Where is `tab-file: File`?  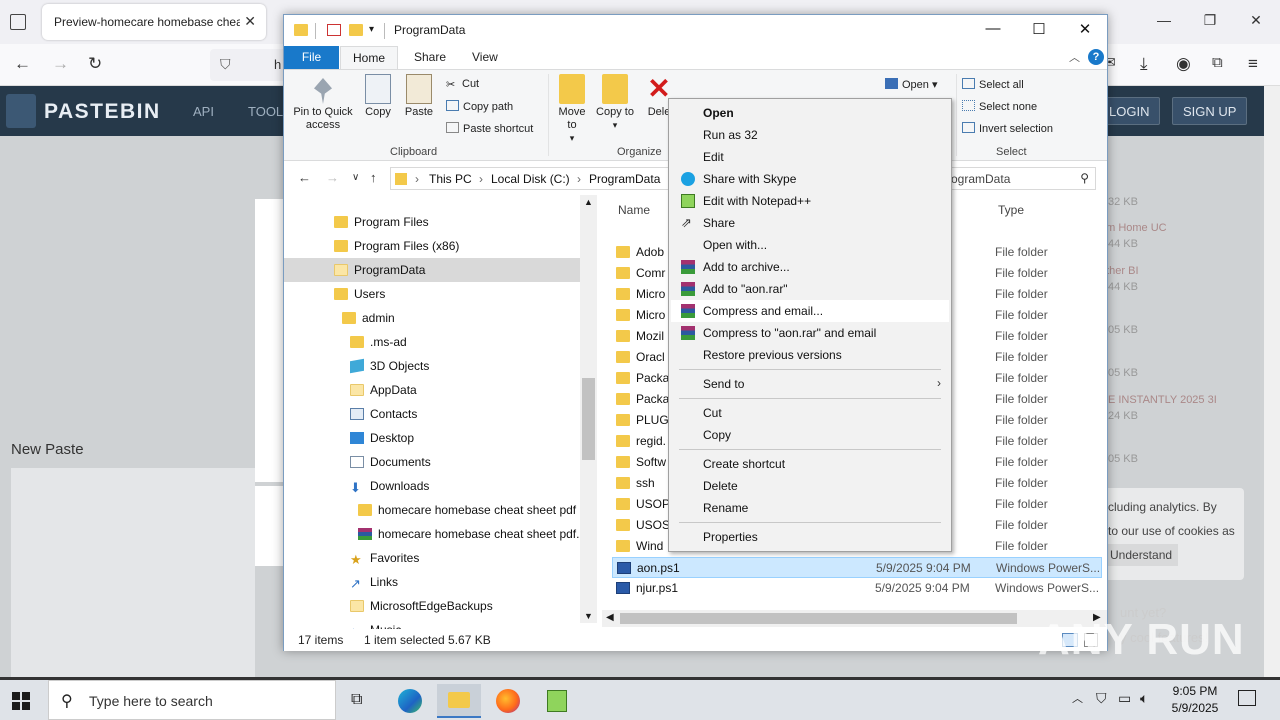 tab-file: File is located at coordinates (311, 57).